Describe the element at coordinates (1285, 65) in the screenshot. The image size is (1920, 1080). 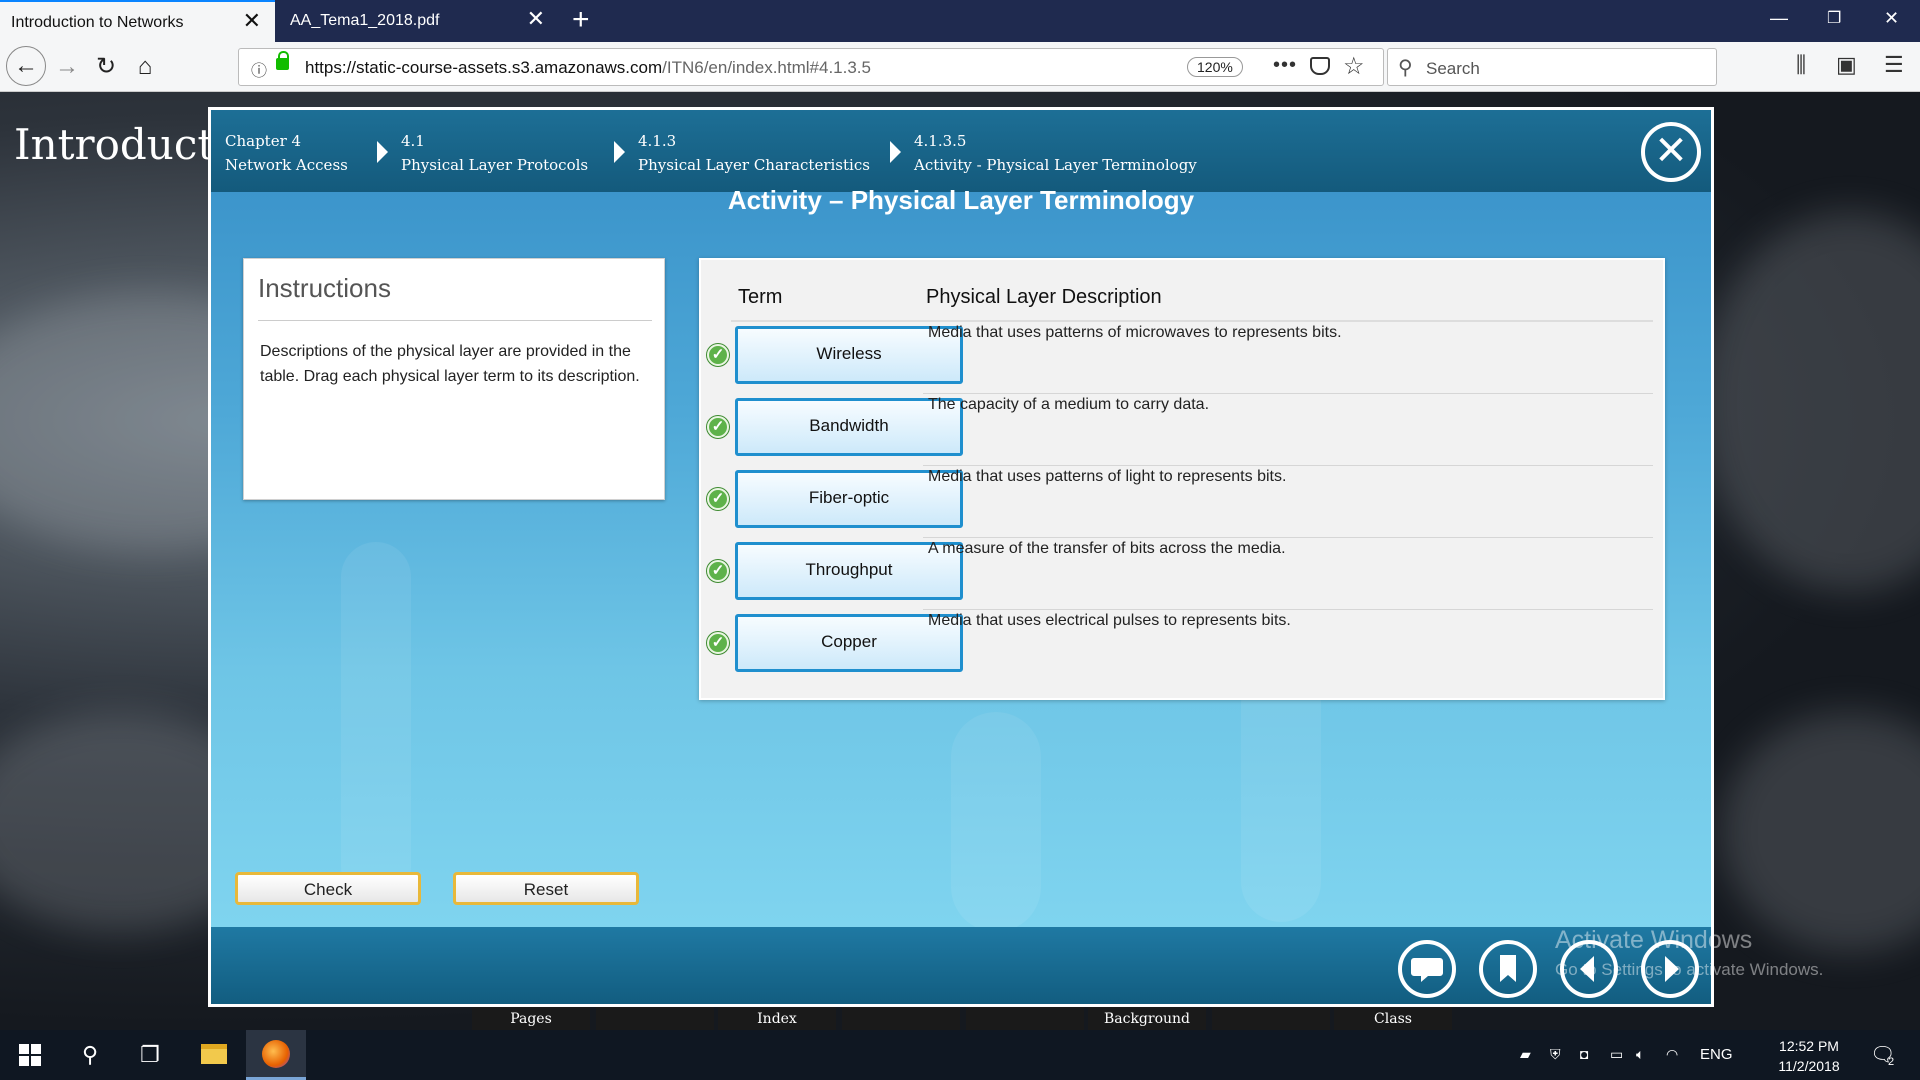
I see `page-actions-icon: •••` at that location.